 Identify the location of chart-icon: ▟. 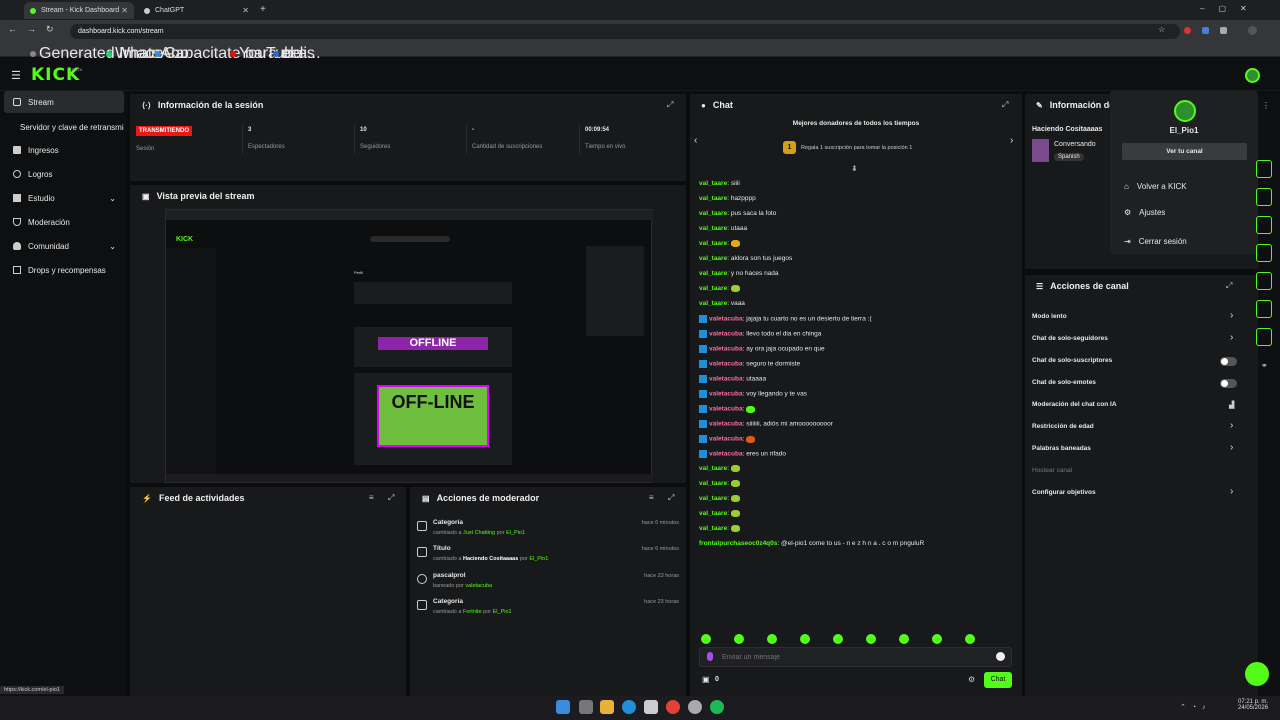
(1231, 405).